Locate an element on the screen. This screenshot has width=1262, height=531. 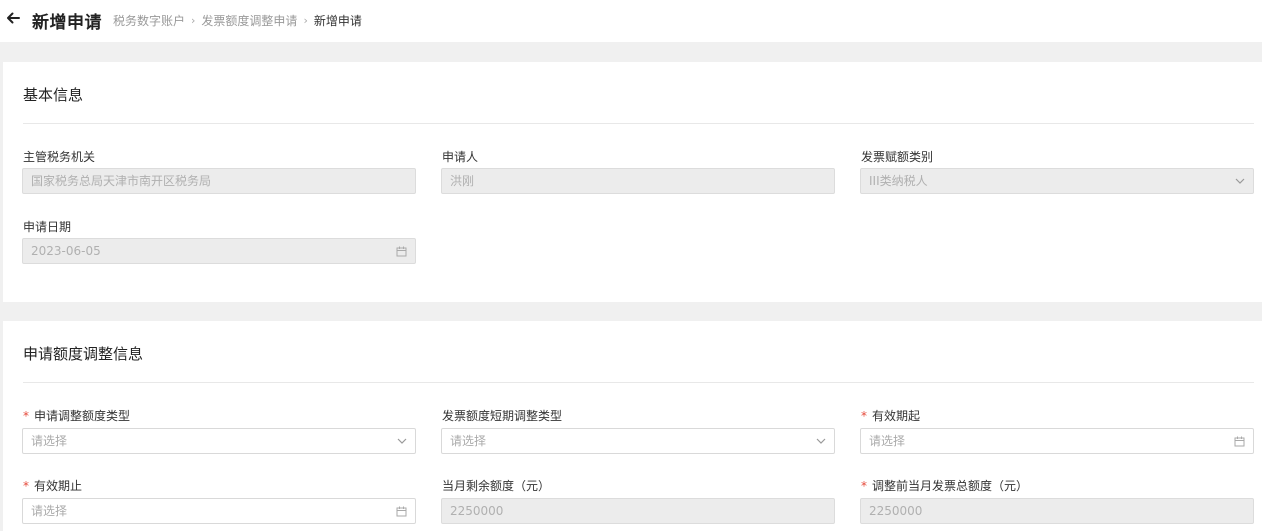
basic-info-title: 基本信息 is located at coordinates (53, 95).